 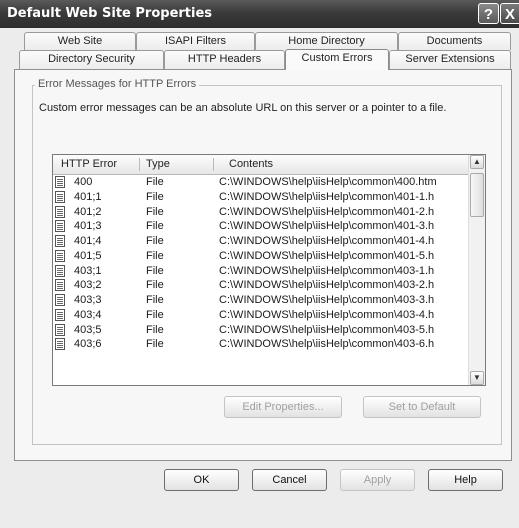 I want to click on scrollbar-thumb, so click(x=477, y=195).